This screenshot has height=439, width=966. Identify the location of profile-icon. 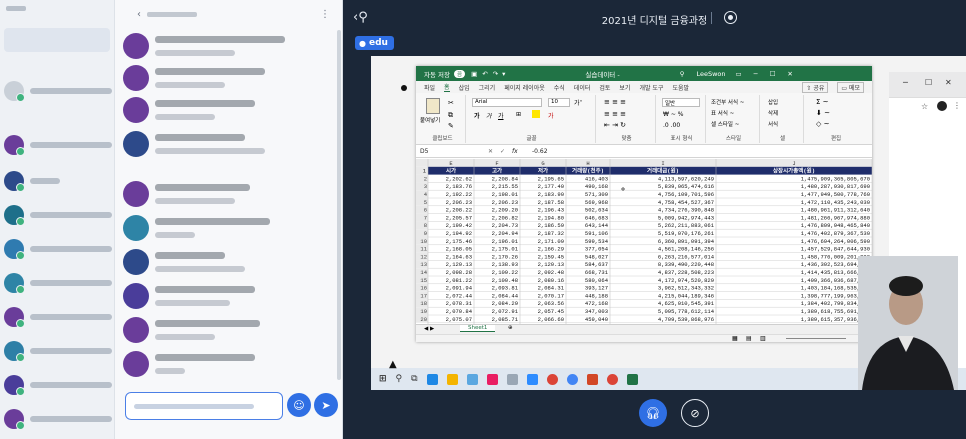
(942, 106).